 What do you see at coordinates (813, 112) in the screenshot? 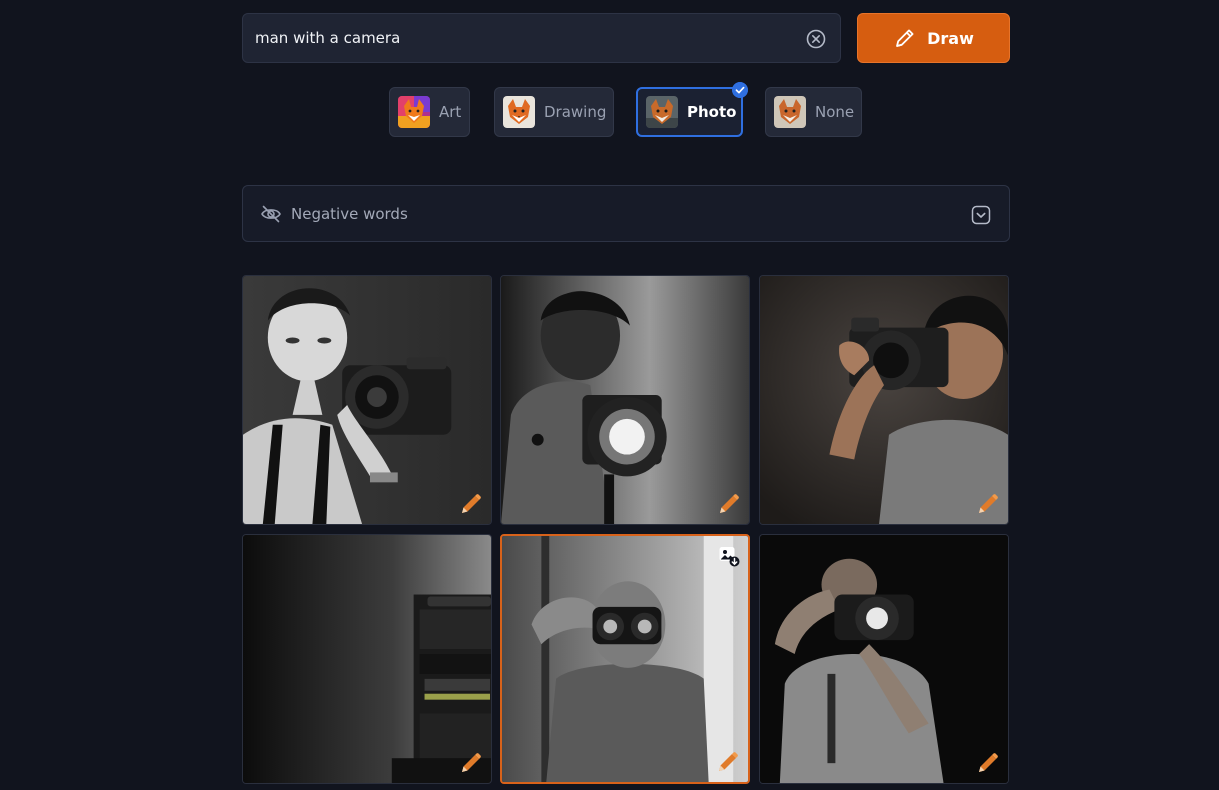
I see `style-chip-none: None` at bounding box center [813, 112].